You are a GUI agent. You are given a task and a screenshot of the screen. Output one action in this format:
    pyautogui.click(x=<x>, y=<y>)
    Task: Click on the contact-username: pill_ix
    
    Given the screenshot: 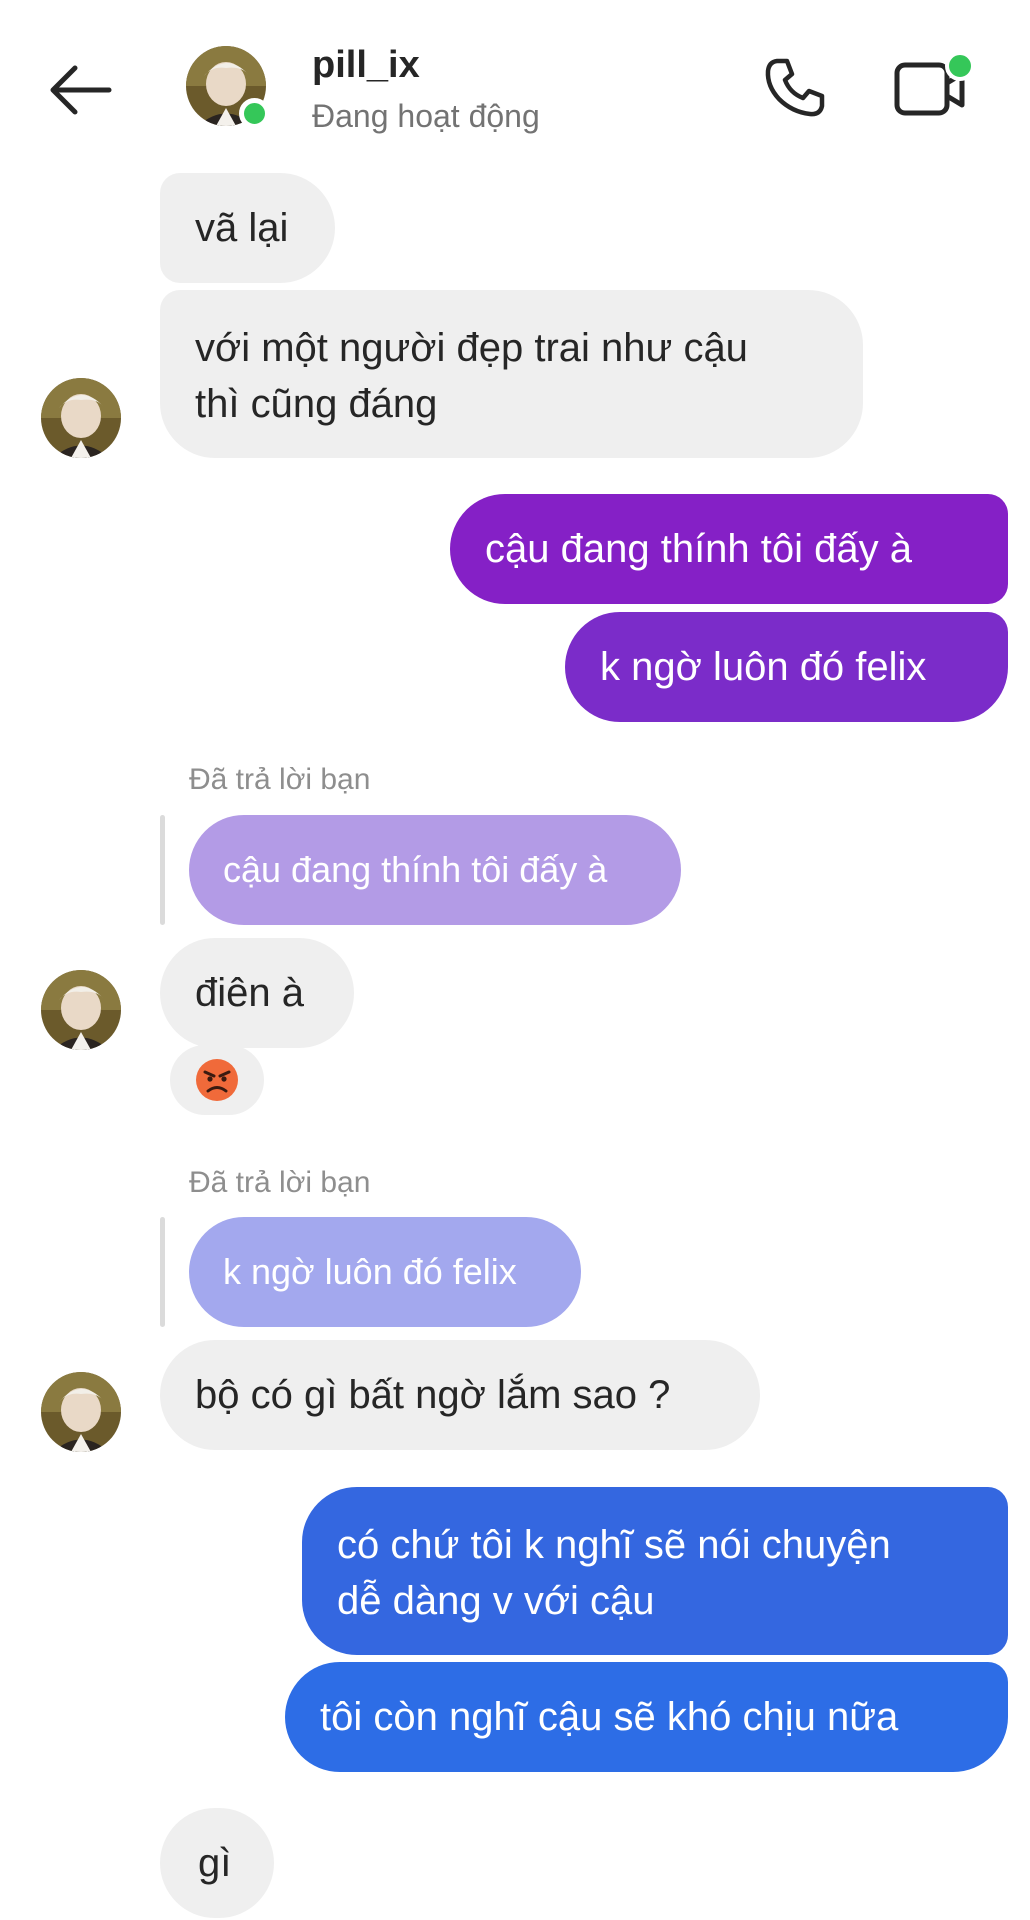 What is the action you would take?
    pyautogui.click(x=366, y=65)
    